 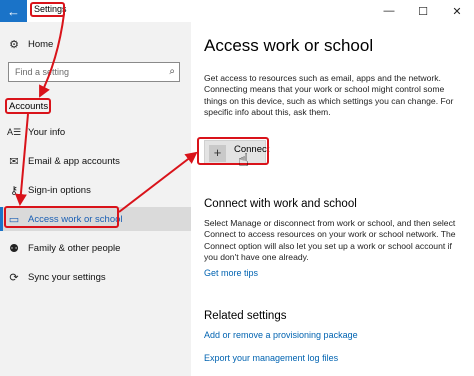 What do you see at coordinates (14, 190) in the screenshot?
I see `key-icon: ⚷` at bounding box center [14, 190].